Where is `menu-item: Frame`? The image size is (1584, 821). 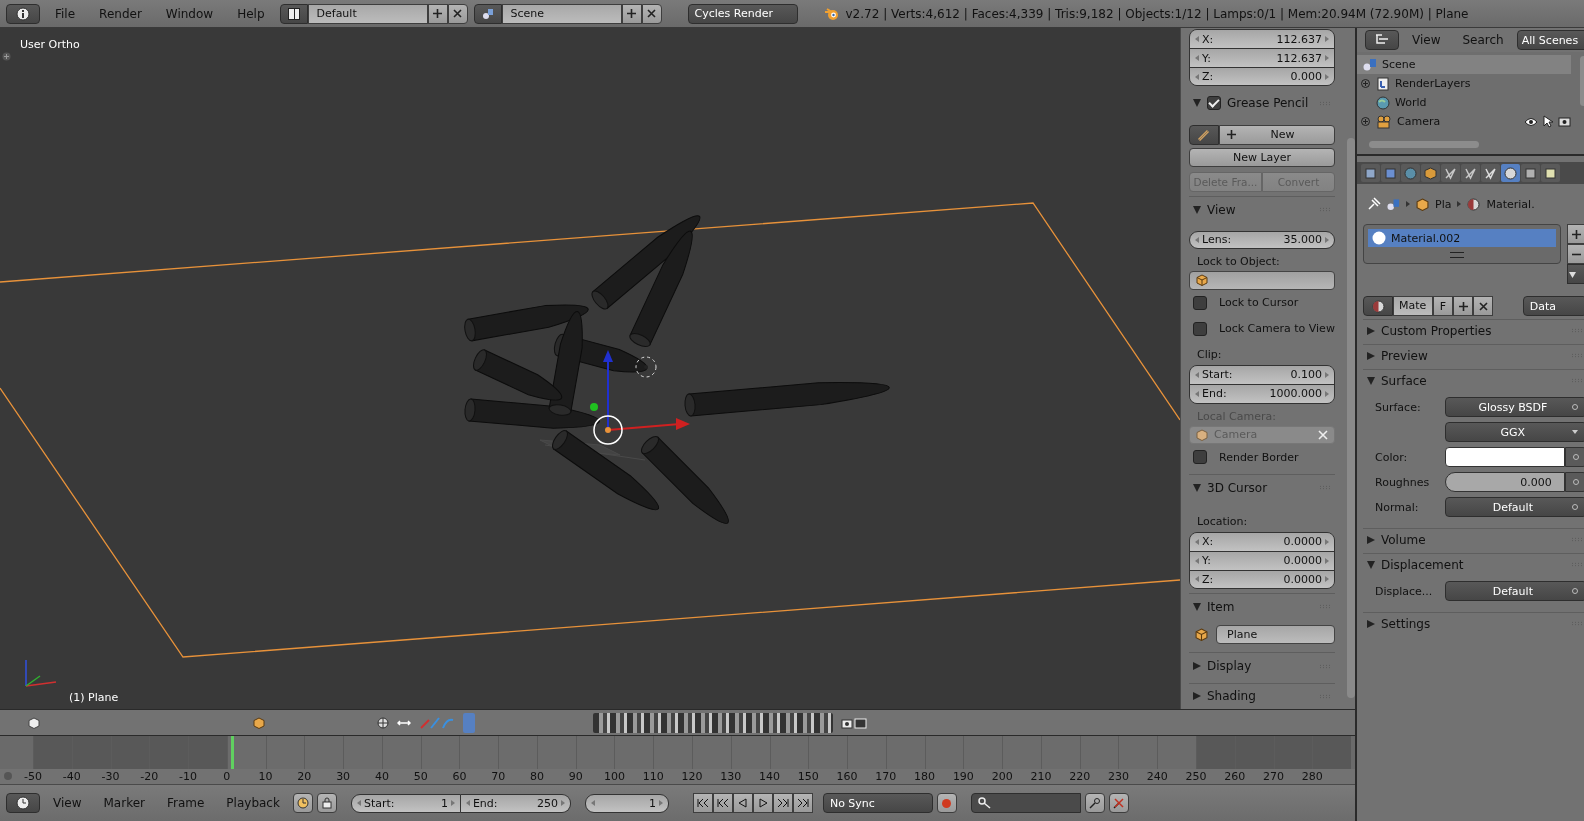
menu-item: Frame is located at coordinates (185, 803).